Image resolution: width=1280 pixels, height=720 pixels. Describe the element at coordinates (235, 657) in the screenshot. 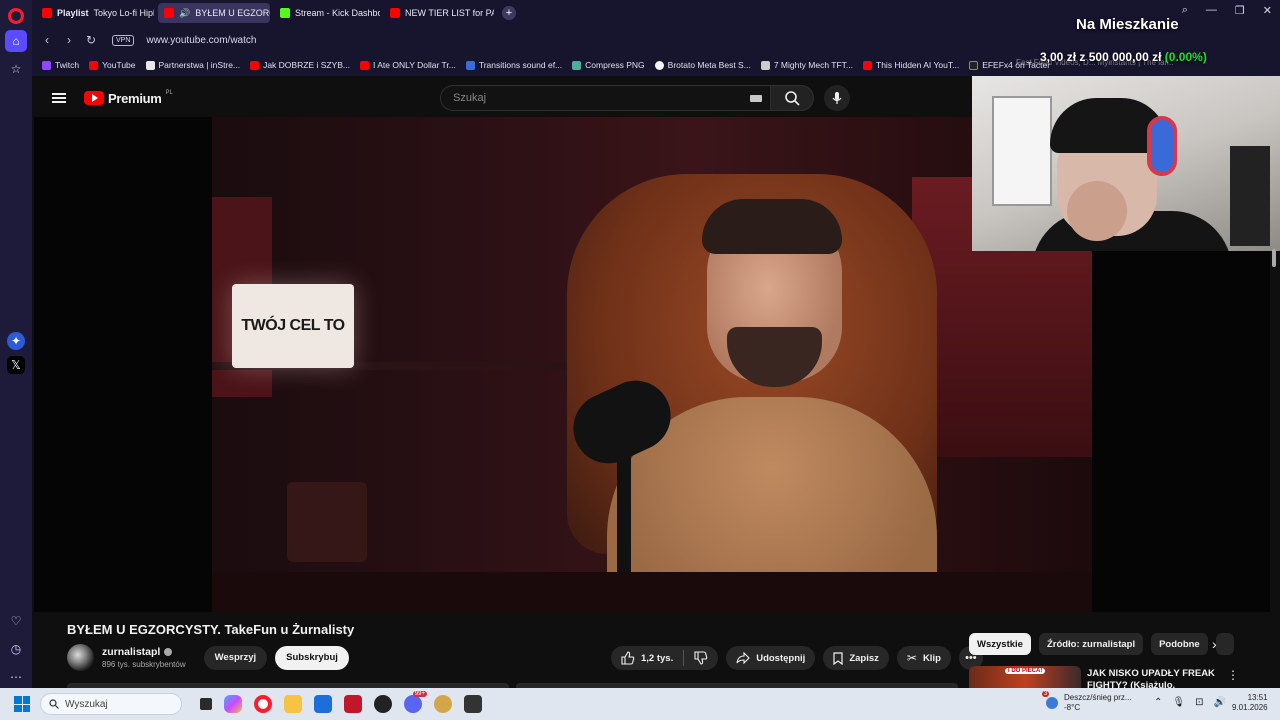

I see `support-button: Wesprzyj` at that location.